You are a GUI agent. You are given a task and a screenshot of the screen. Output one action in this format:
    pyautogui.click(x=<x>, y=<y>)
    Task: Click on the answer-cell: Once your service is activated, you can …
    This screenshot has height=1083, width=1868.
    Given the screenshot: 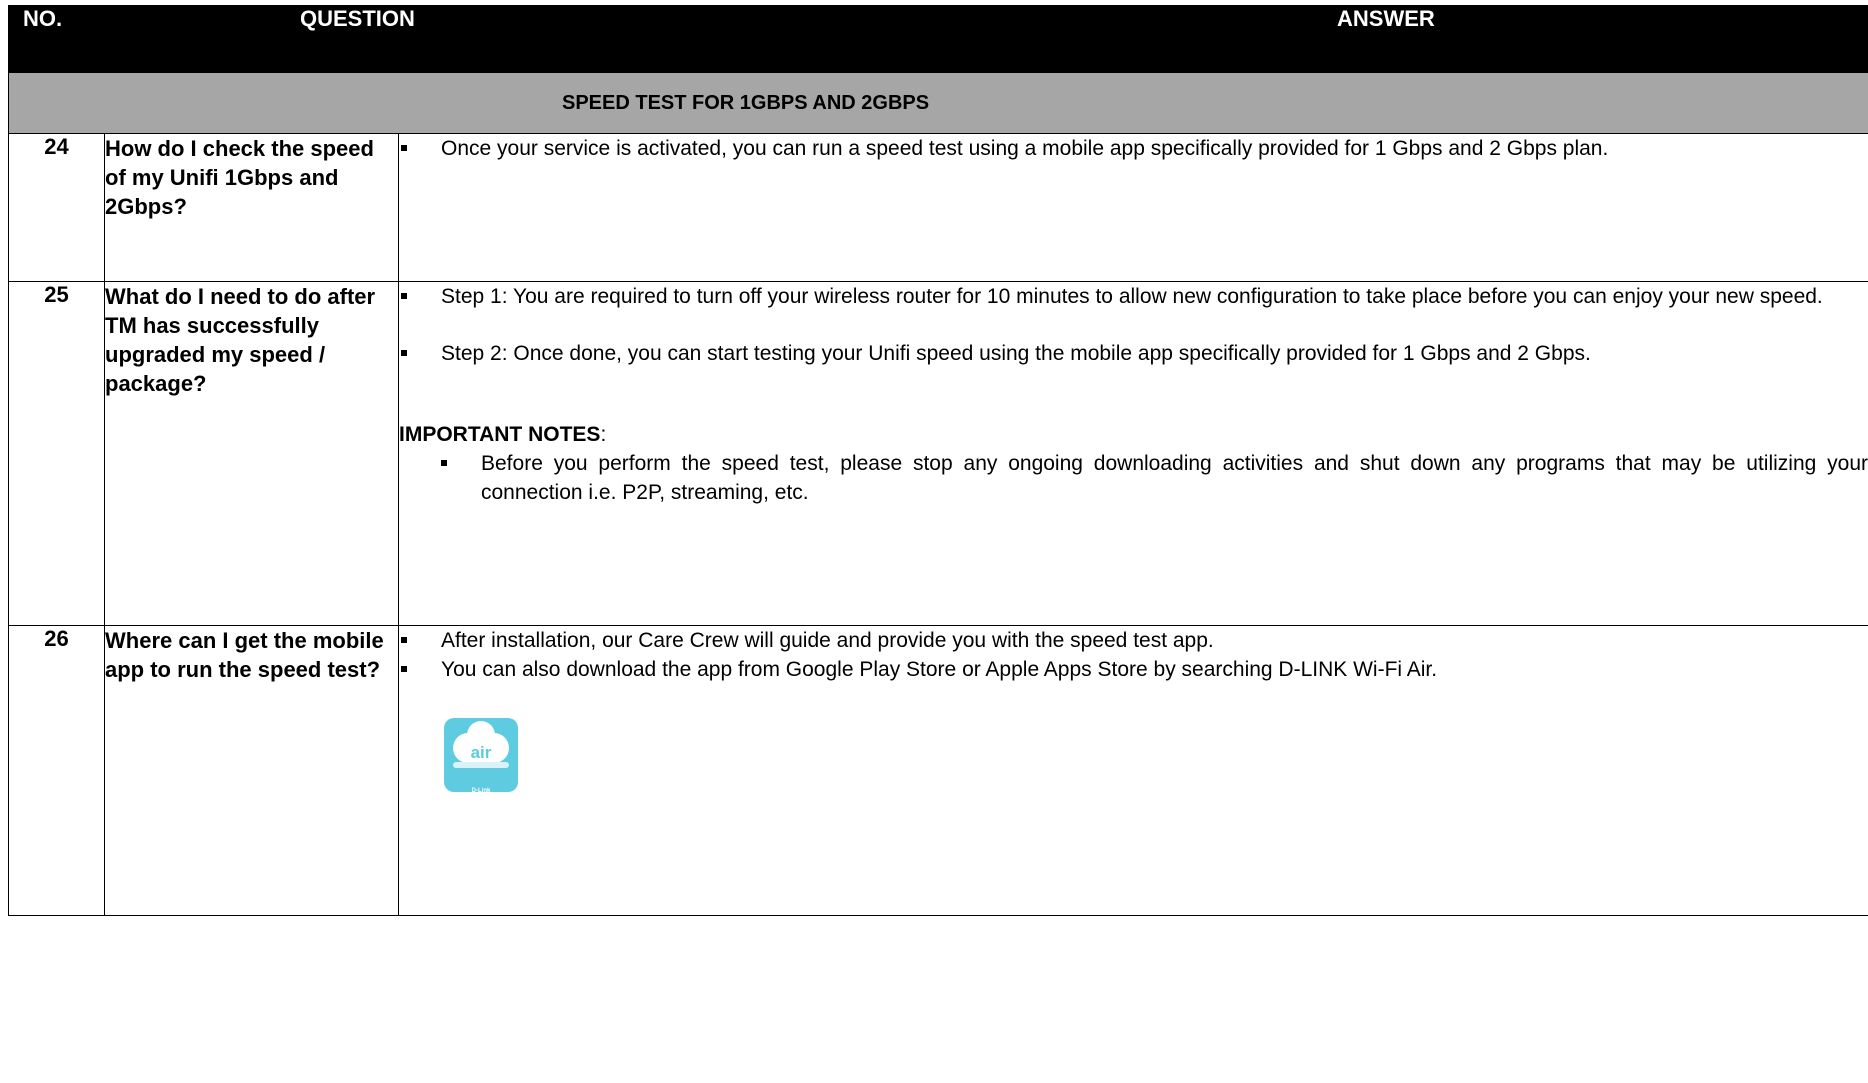 What is the action you would take?
    pyautogui.click(x=1133, y=207)
    